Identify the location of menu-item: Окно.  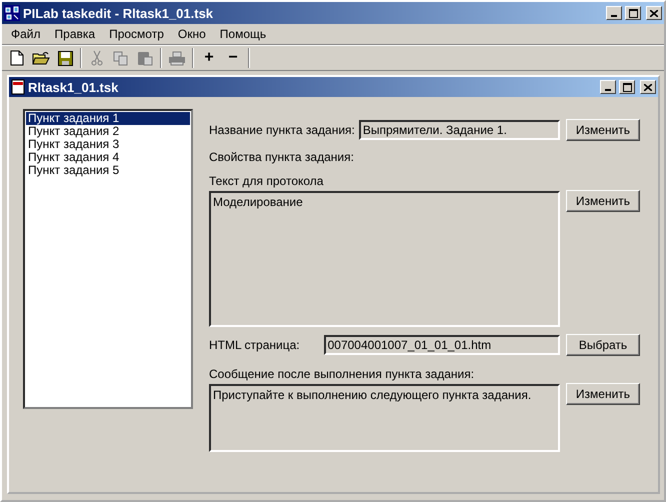
(191, 34).